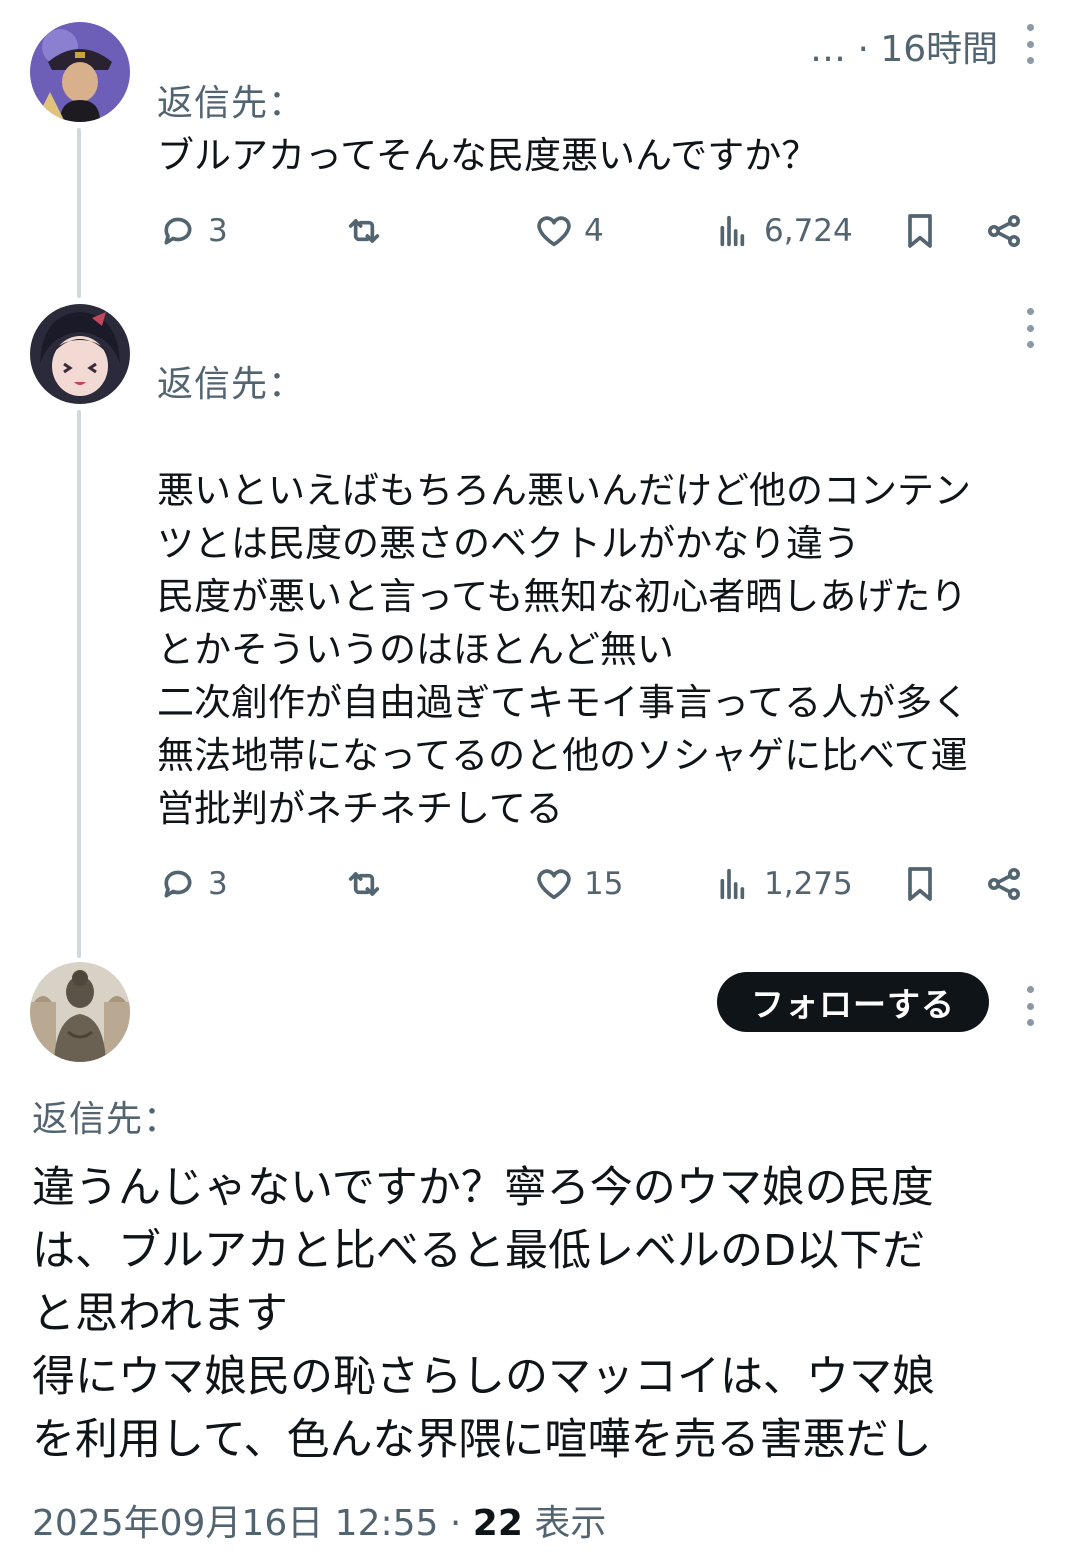 The image size is (1080, 1558). I want to click on action-bar: 3 4 6,724, so click(598, 231).